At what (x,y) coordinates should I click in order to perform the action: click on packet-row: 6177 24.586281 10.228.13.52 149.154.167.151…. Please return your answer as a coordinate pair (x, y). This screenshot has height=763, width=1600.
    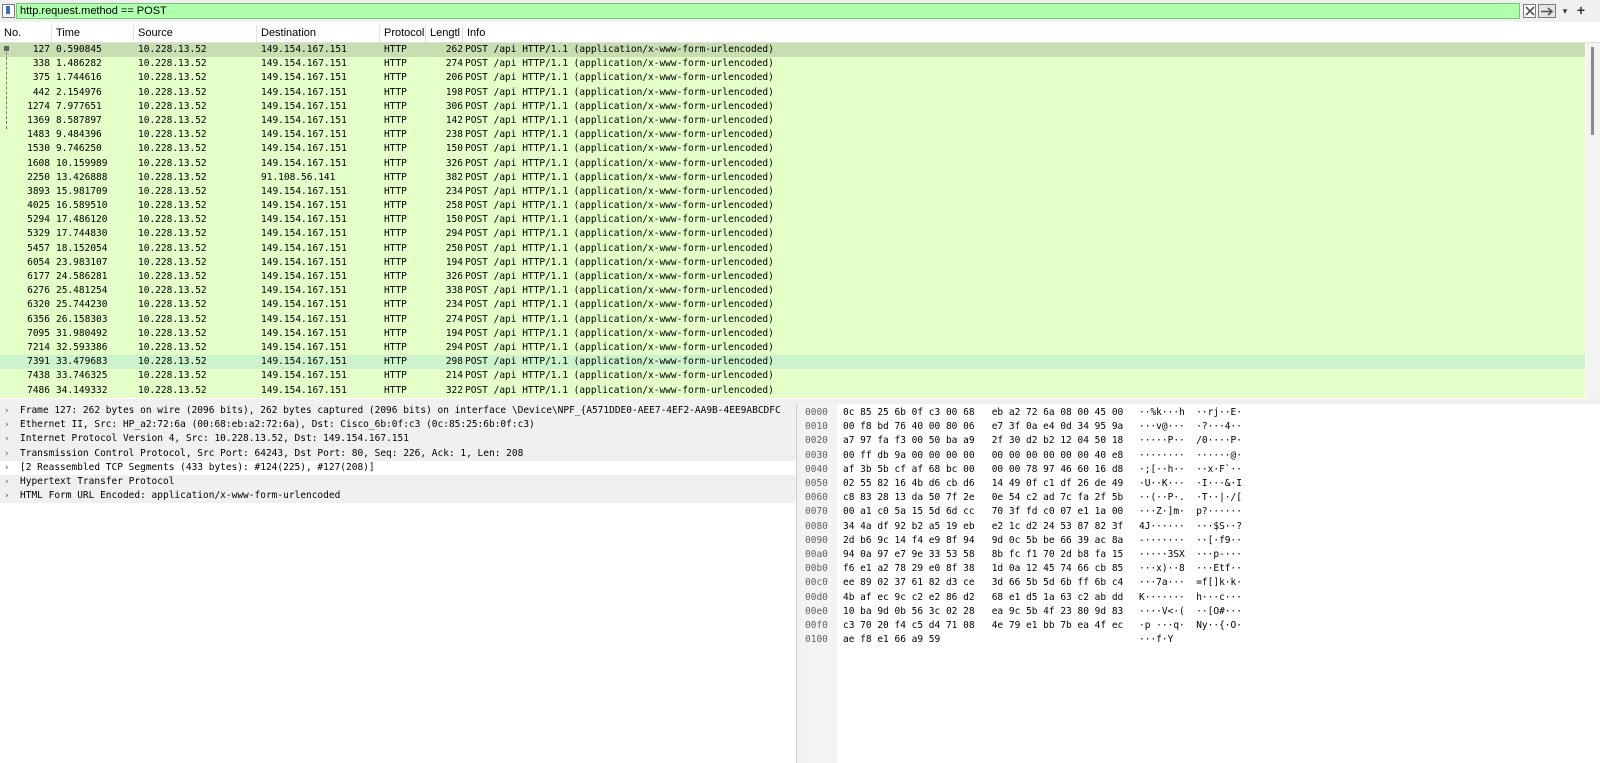
    Looking at the image, I should click on (792, 277).